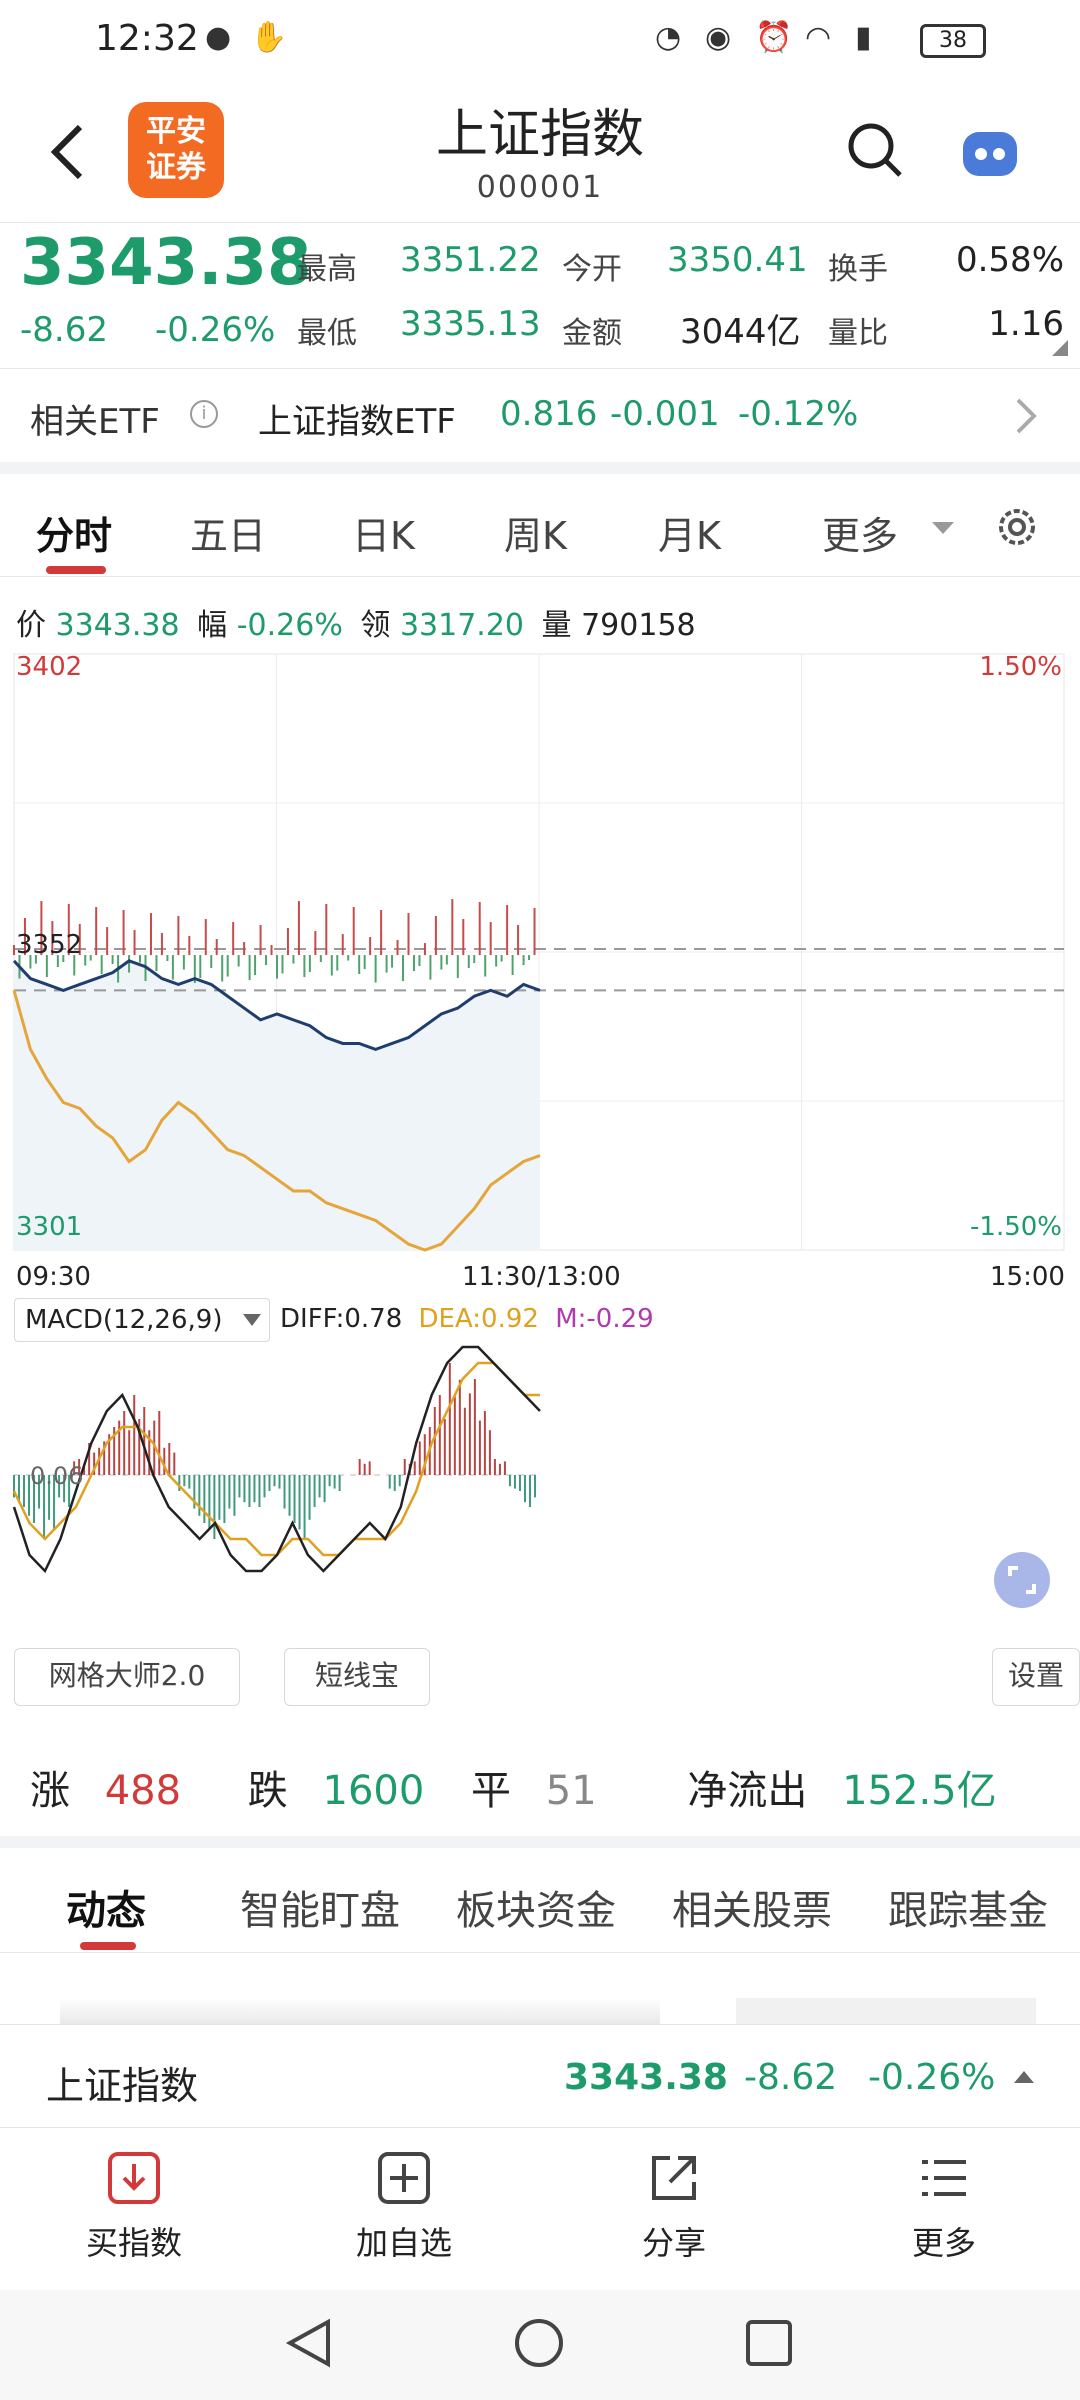 The height and width of the screenshot is (2400, 1080). Describe the element at coordinates (383, 532) in the screenshot. I see `tab-daily-k: 日K` at that location.